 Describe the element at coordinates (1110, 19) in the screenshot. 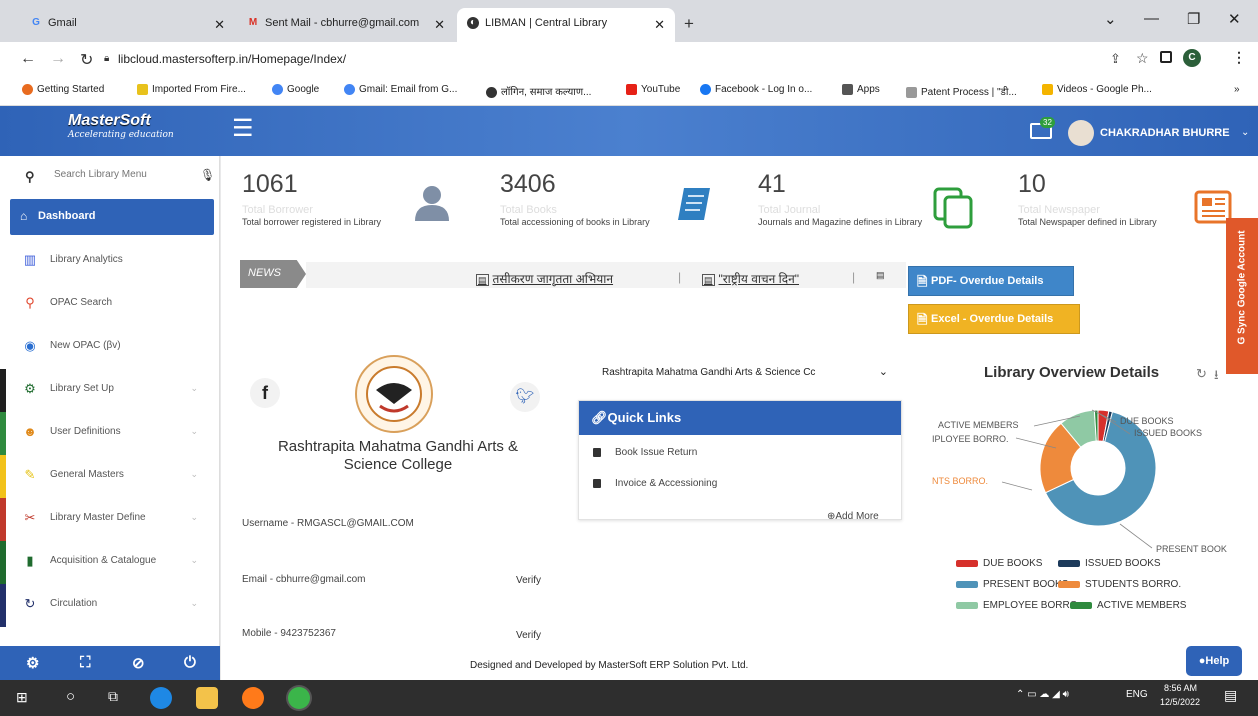

I see `chevron-down-icon: ⌄` at that location.